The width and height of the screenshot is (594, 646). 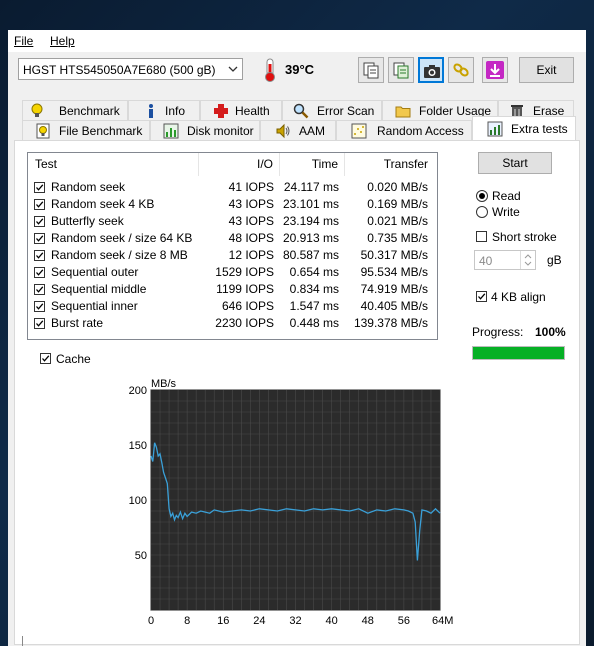 What do you see at coordinates (403, 112) in the screenshot?
I see `folder-icon` at bounding box center [403, 112].